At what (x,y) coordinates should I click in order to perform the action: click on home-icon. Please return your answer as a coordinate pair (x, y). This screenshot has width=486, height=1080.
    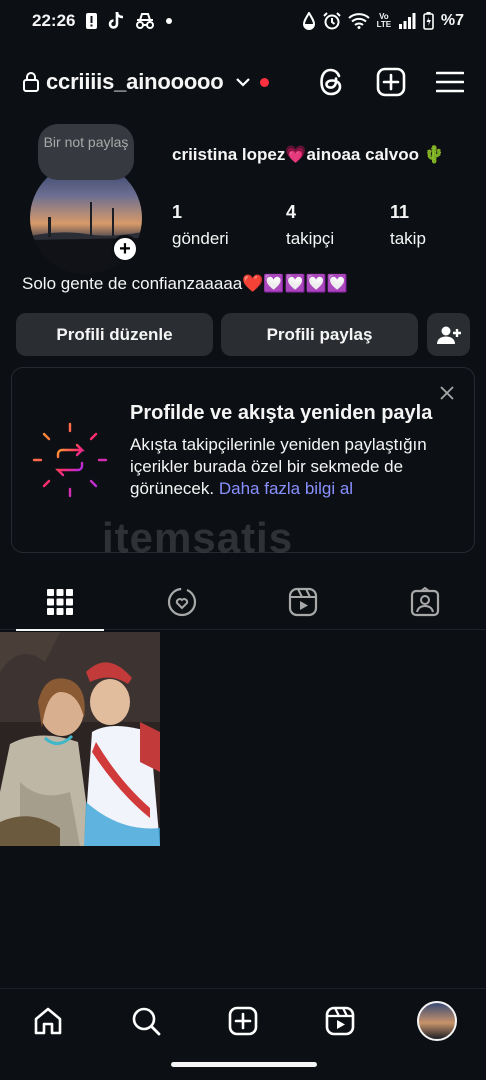
    Looking at the image, I should click on (48, 1021).